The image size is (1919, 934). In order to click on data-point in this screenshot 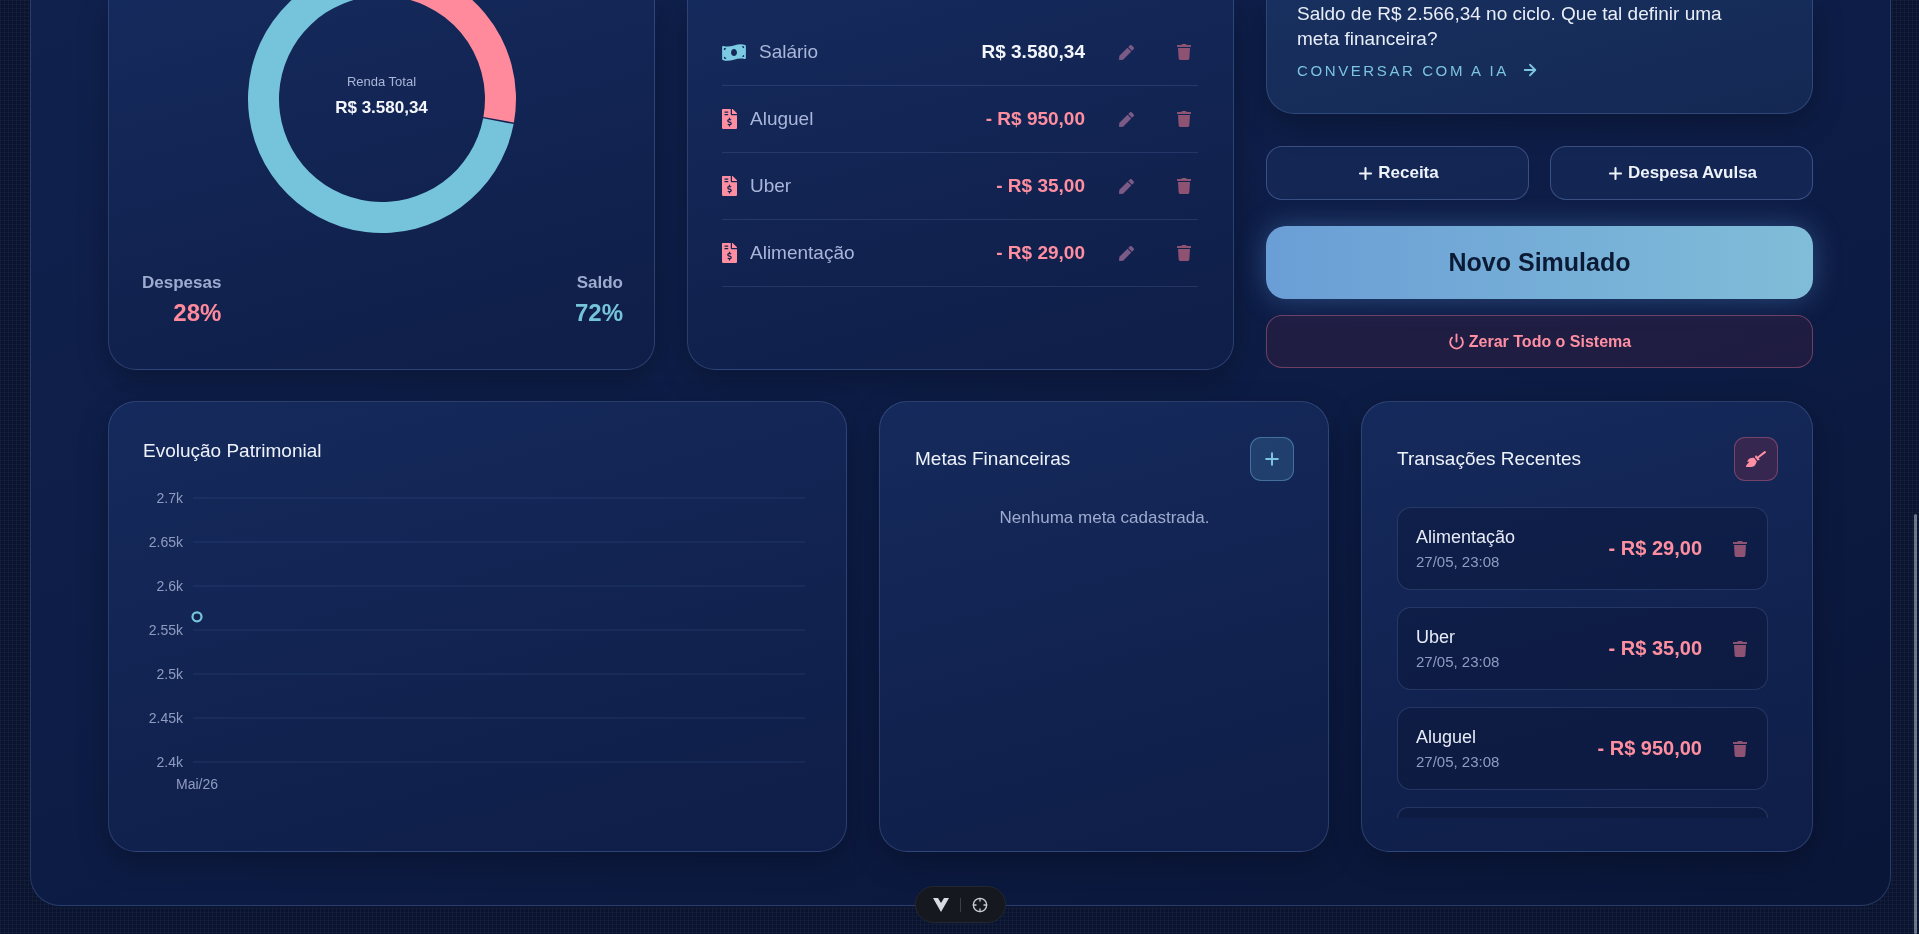, I will do `click(197, 617)`.